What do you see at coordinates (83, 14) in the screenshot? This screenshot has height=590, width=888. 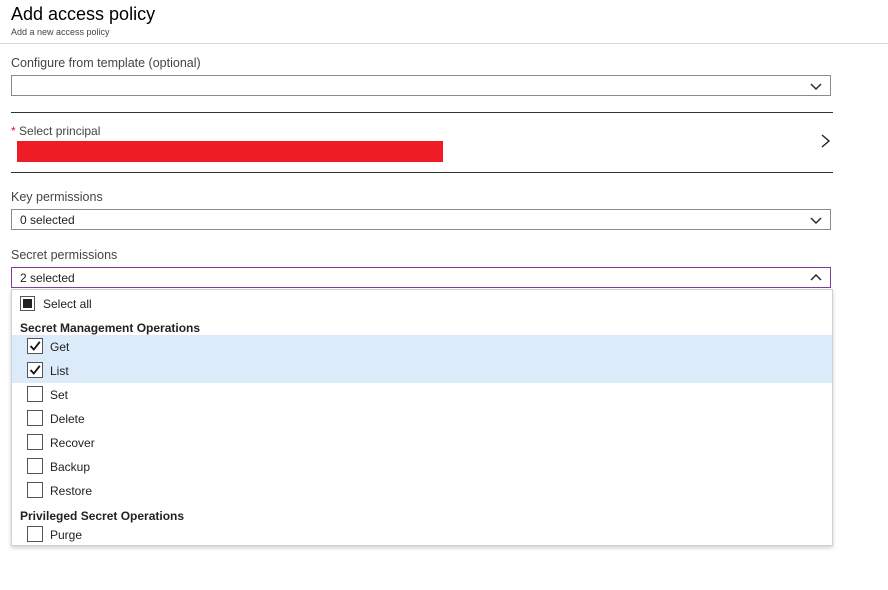 I see `page-title: Add access policy` at bounding box center [83, 14].